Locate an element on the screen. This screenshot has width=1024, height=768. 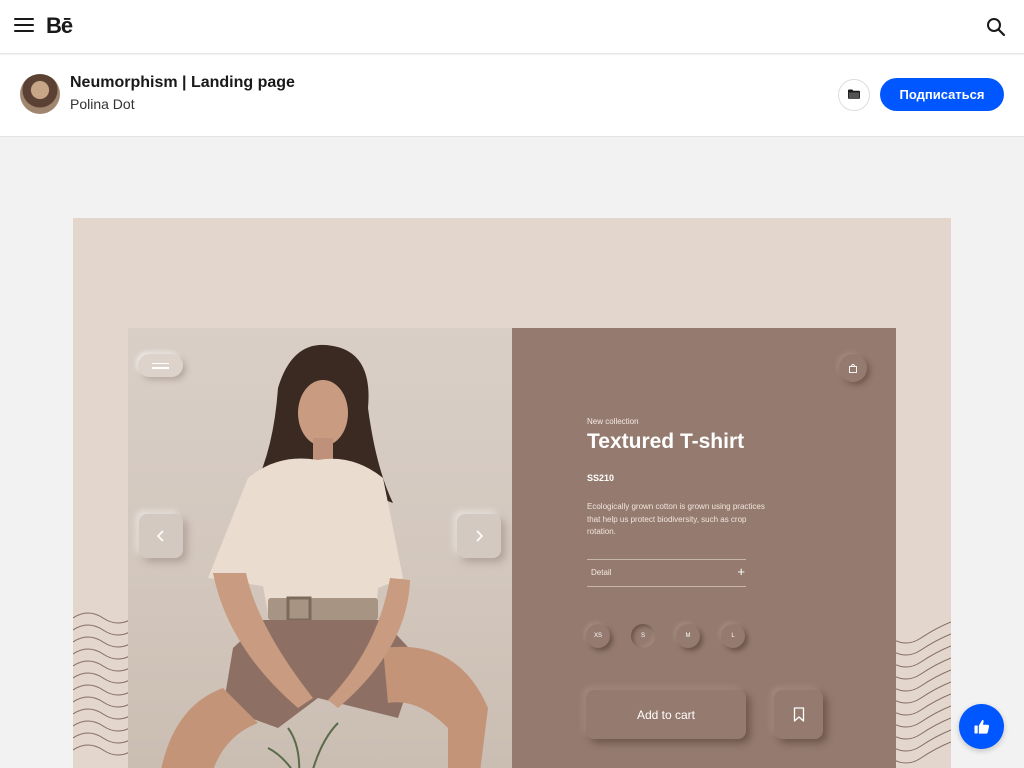
decorative-waves-left is located at coordinates (103, 684).